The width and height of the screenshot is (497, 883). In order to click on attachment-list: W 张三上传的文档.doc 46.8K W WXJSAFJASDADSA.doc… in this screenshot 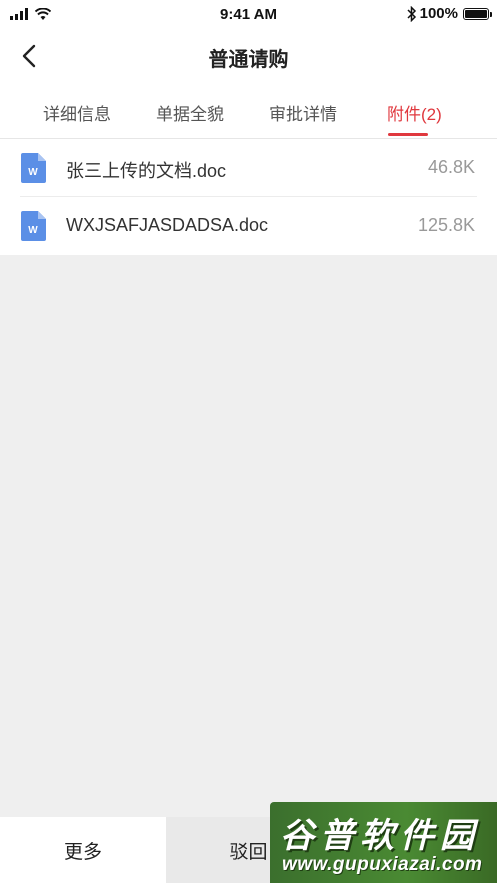, I will do `click(248, 197)`.